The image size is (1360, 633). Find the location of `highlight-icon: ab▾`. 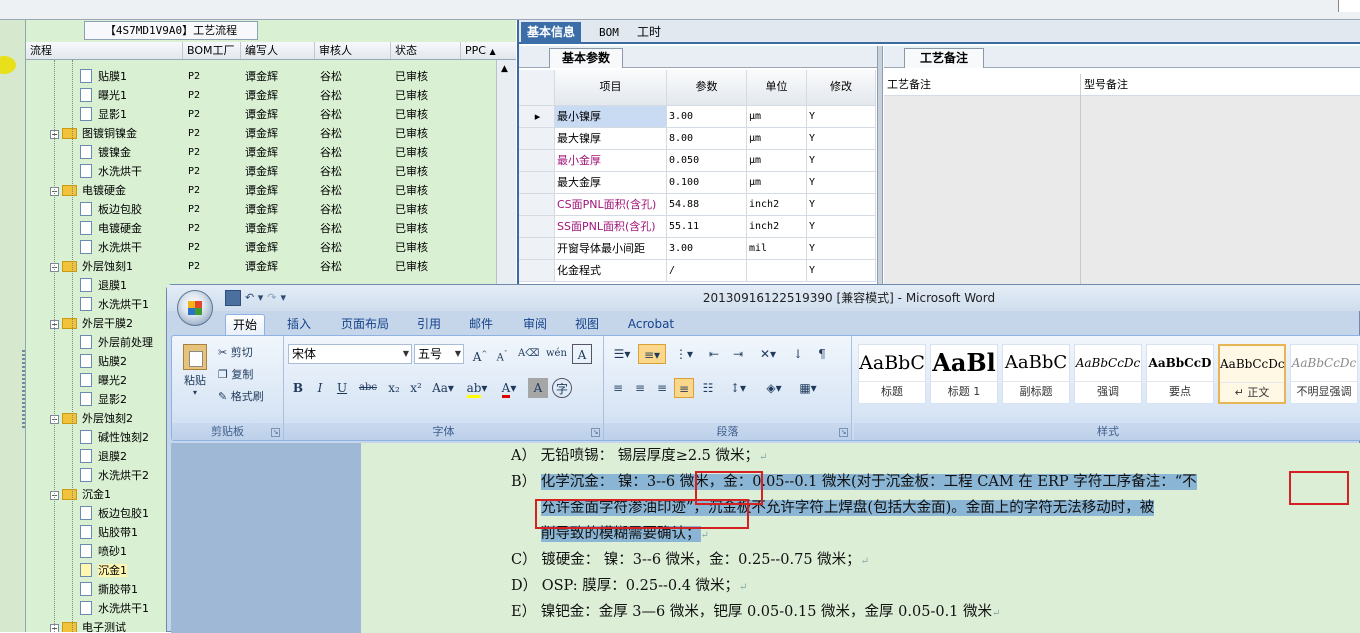

highlight-icon: ab▾ is located at coordinates (477, 388).